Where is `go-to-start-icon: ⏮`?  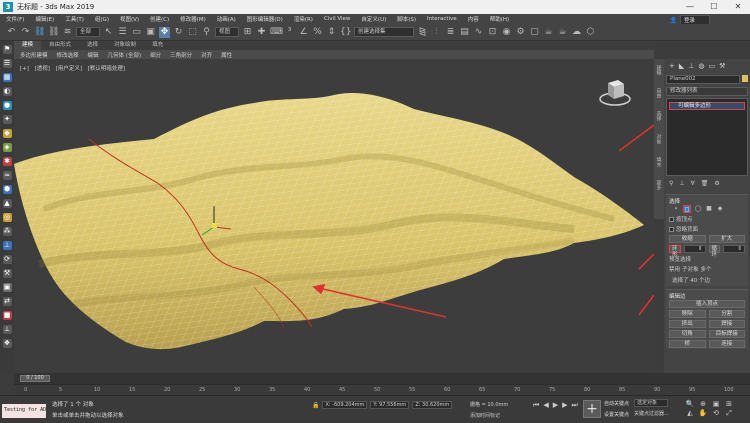 go-to-start-icon: ⏮ is located at coordinates (536, 405).